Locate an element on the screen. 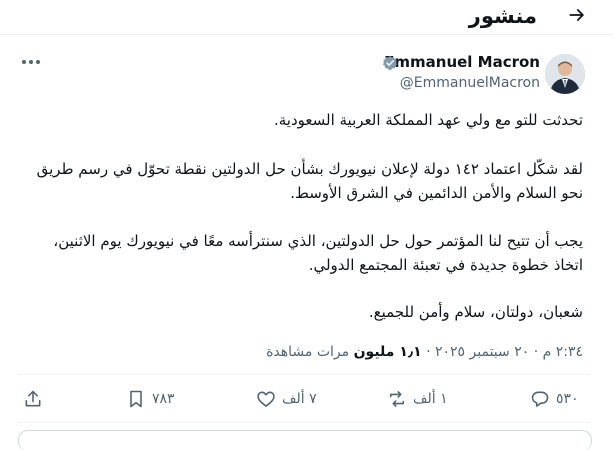  share-icon is located at coordinates (33, 398).